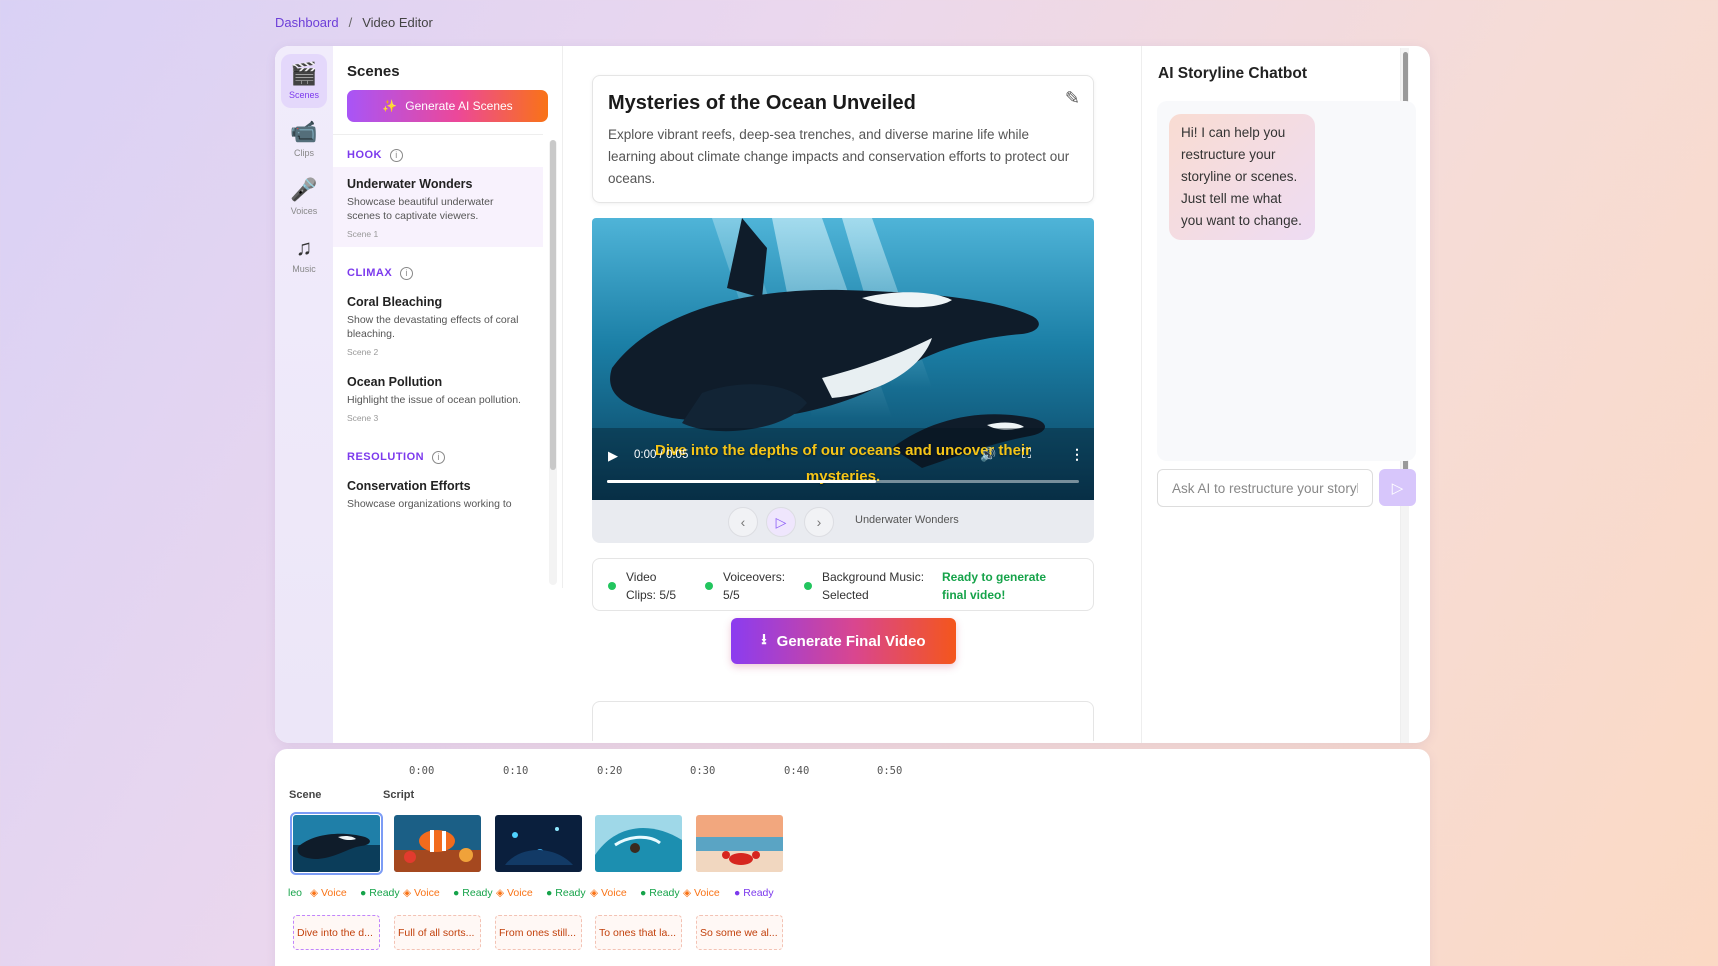  Describe the element at coordinates (304, 247) in the screenshot. I see `music-note-icon: ♫` at that location.